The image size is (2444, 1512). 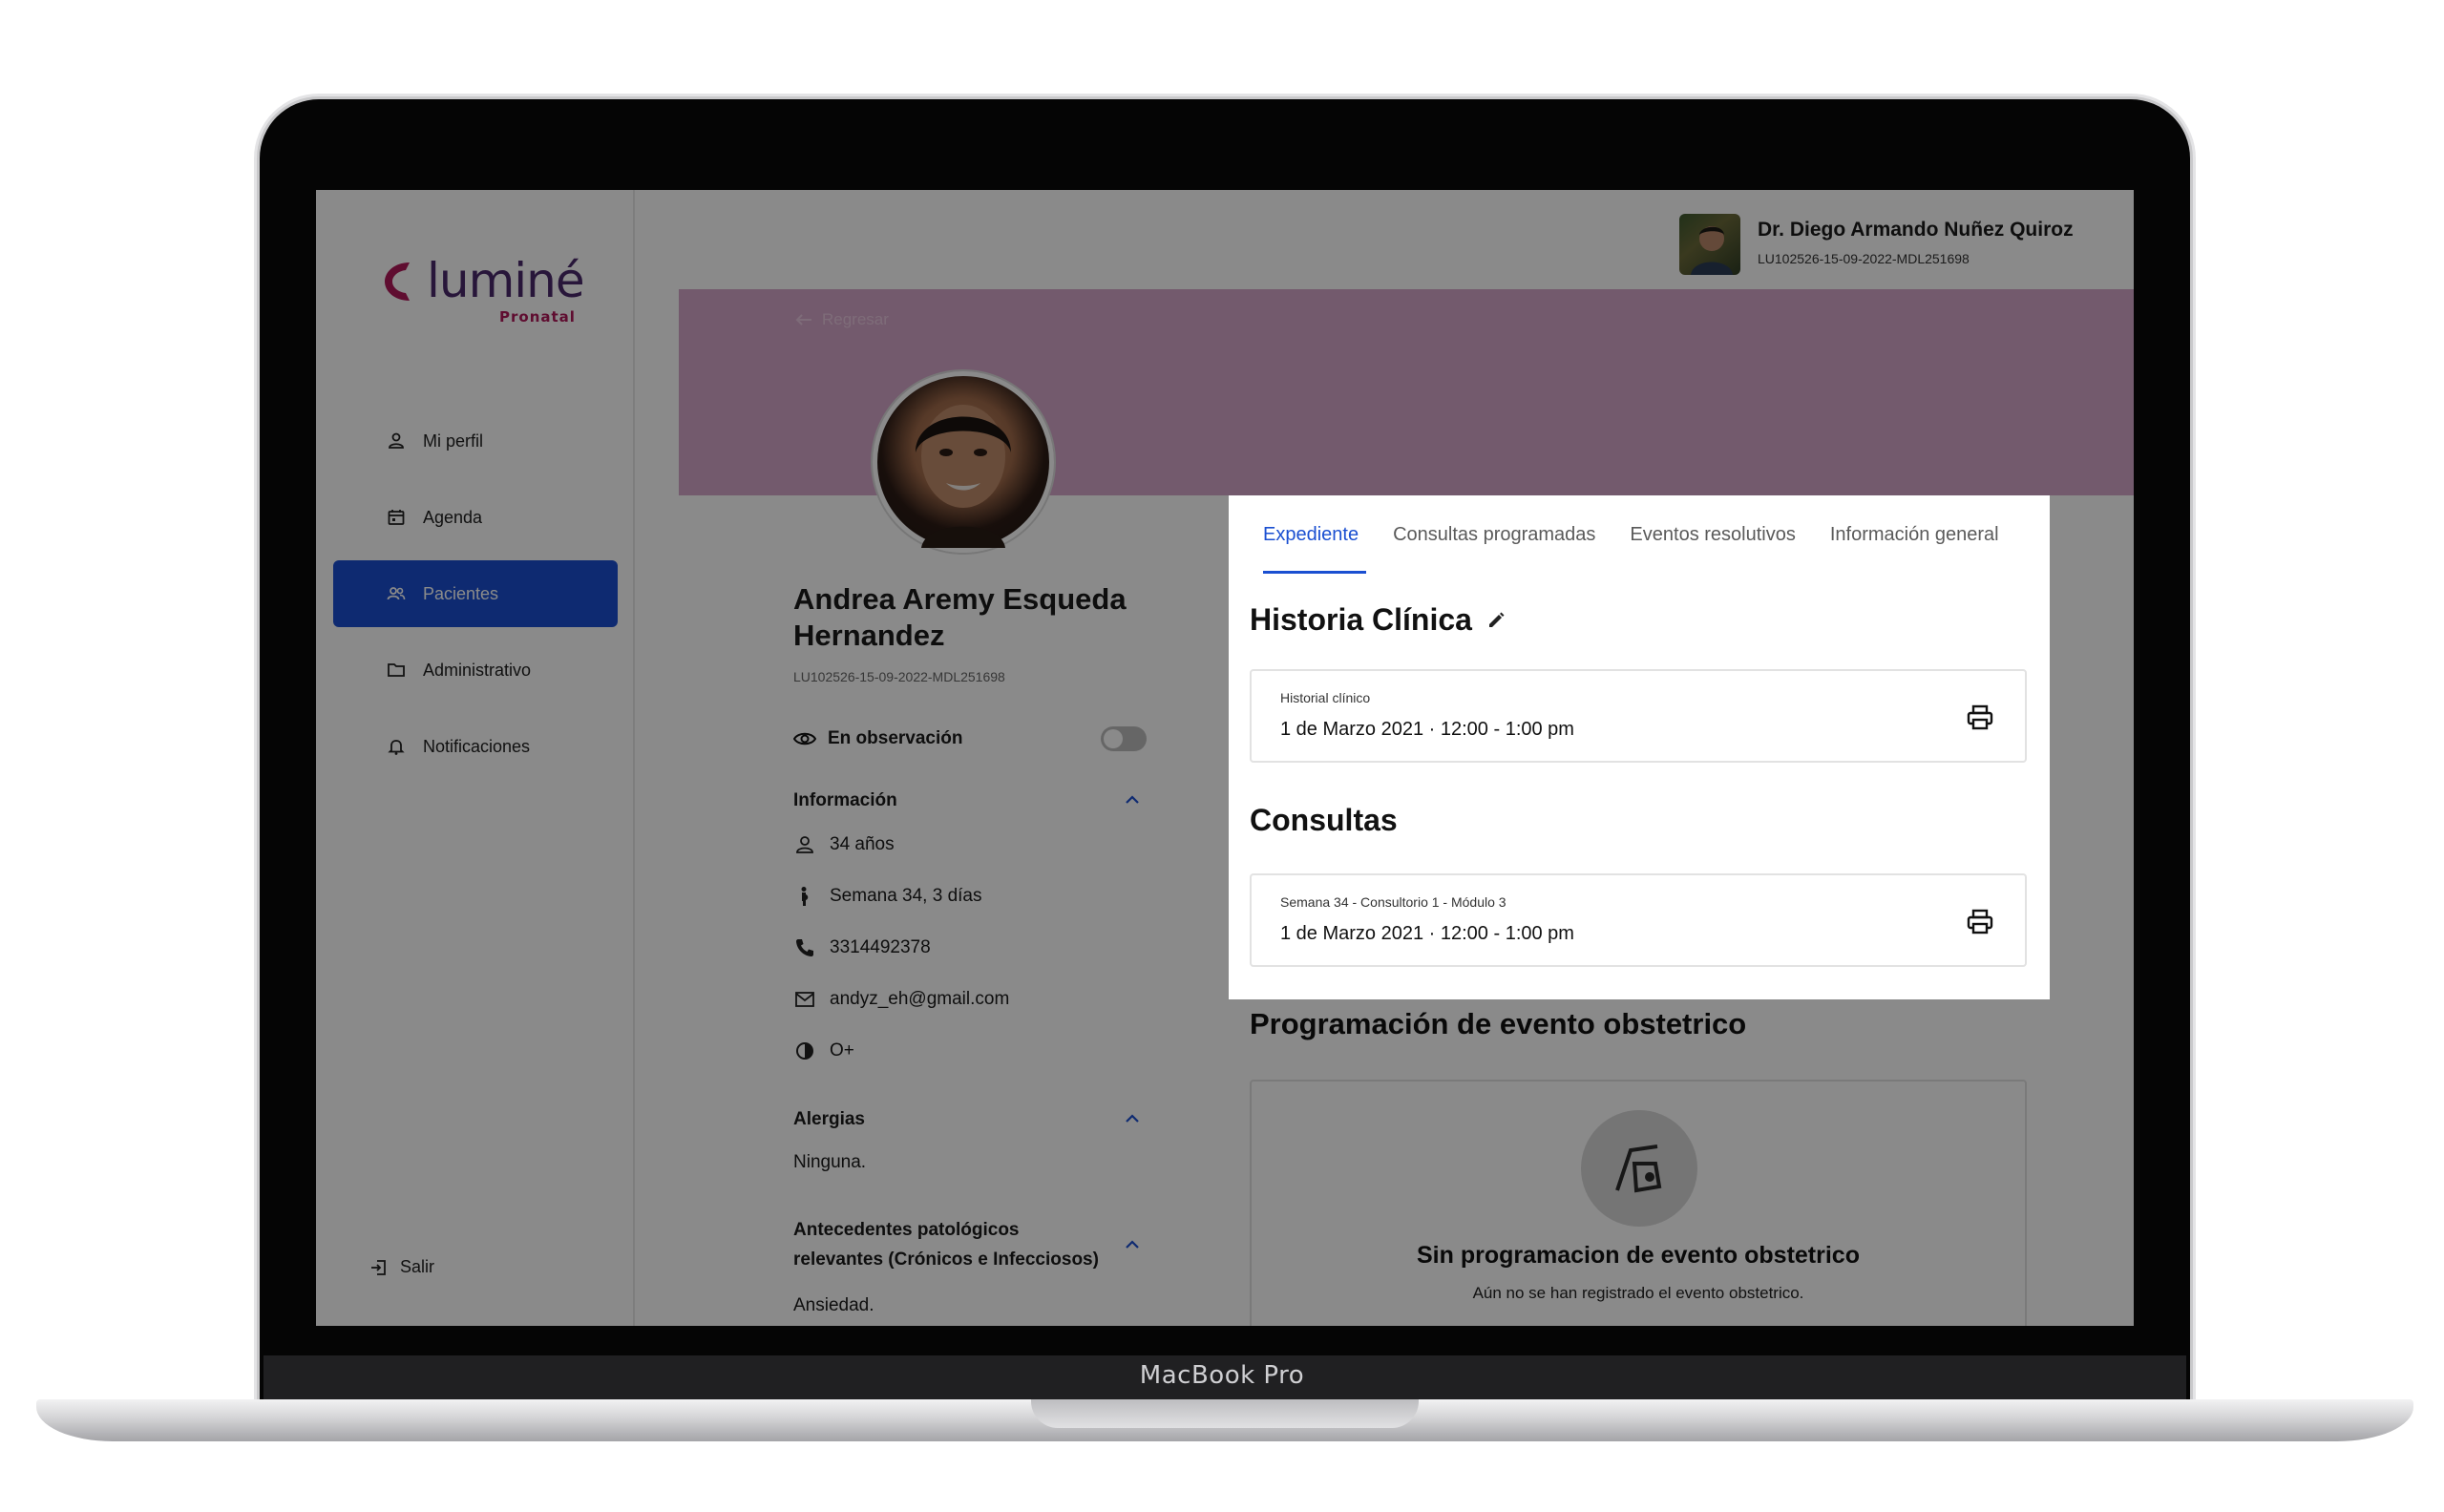 I want to click on sidebar-item-pacientes: Pacientes, so click(x=476, y=594).